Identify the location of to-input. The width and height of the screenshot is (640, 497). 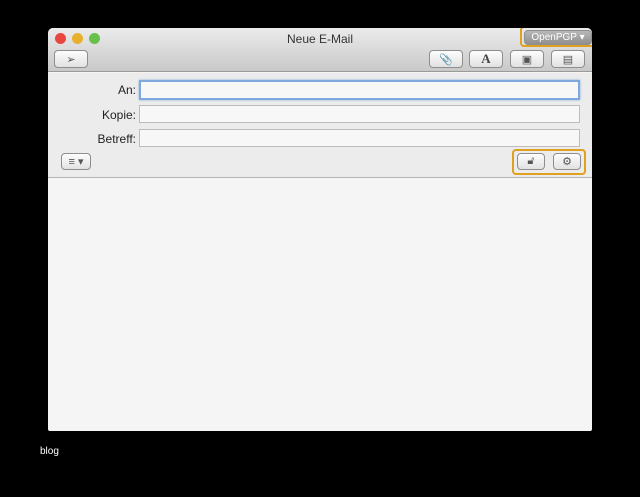
(359, 90).